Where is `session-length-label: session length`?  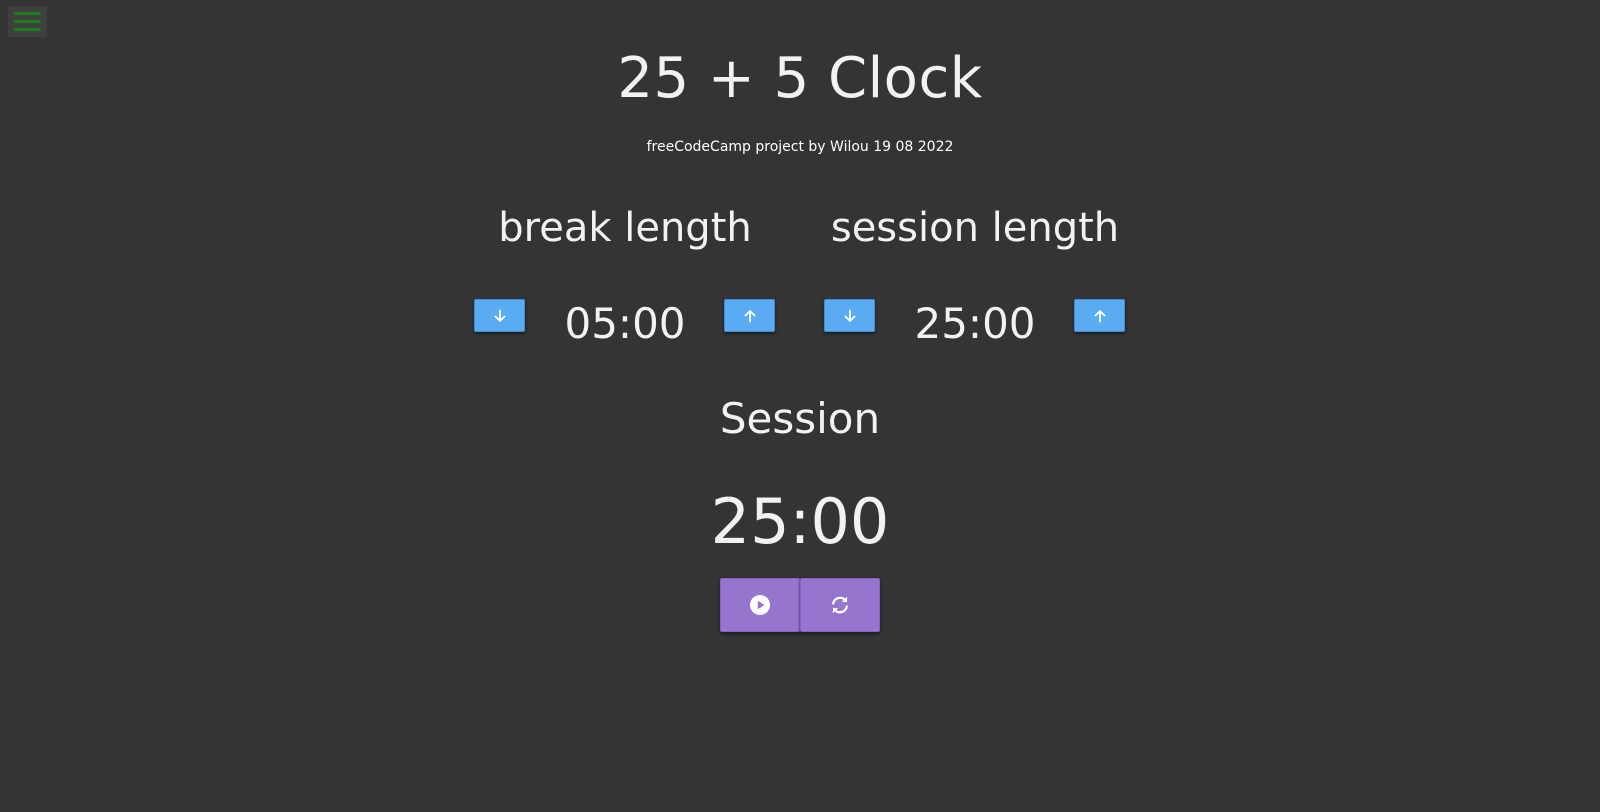 session-length-label: session length is located at coordinates (975, 228).